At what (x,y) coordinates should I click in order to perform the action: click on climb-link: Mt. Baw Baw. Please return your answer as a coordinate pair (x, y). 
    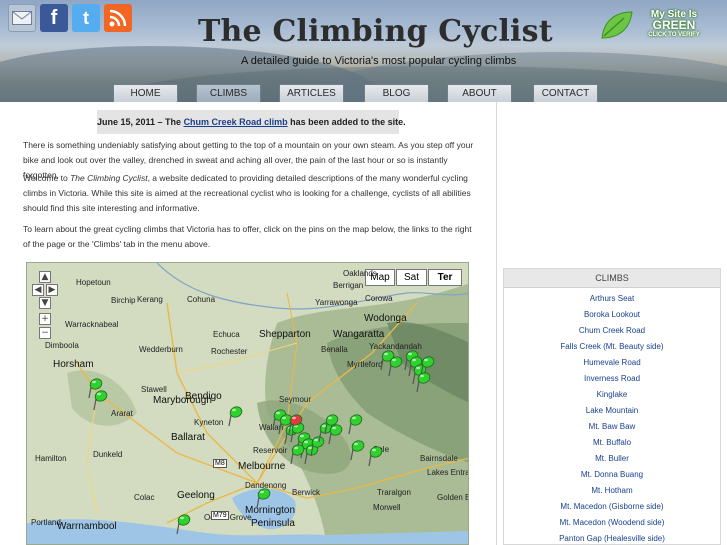
    Looking at the image, I should click on (612, 427).